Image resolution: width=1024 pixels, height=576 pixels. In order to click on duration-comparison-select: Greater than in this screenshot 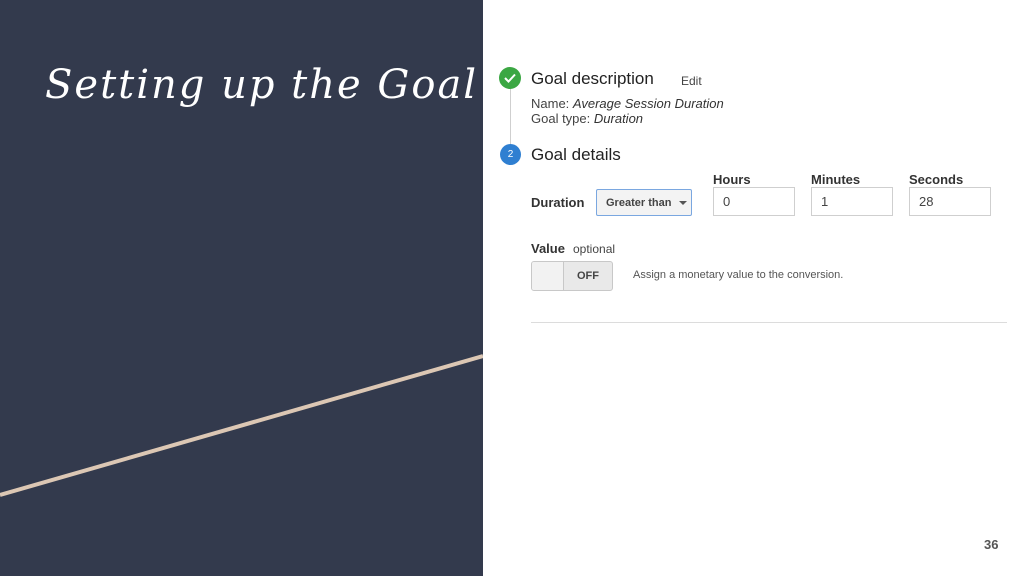, I will do `click(644, 202)`.